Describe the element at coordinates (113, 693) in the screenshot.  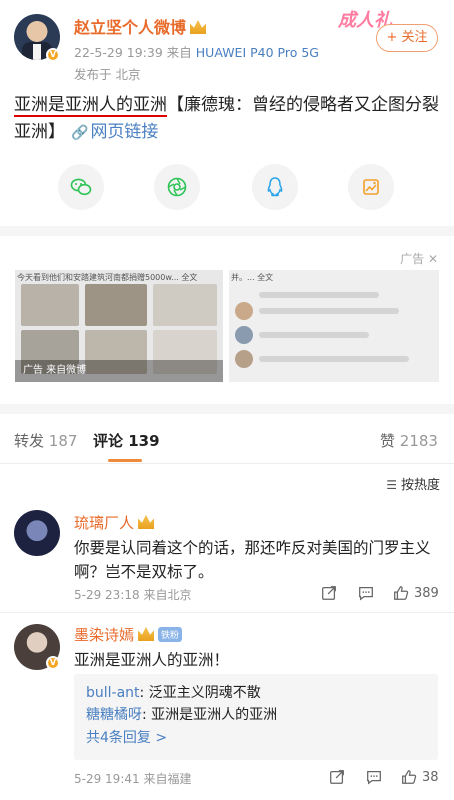
I see `reply-author: bull-ant` at that location.